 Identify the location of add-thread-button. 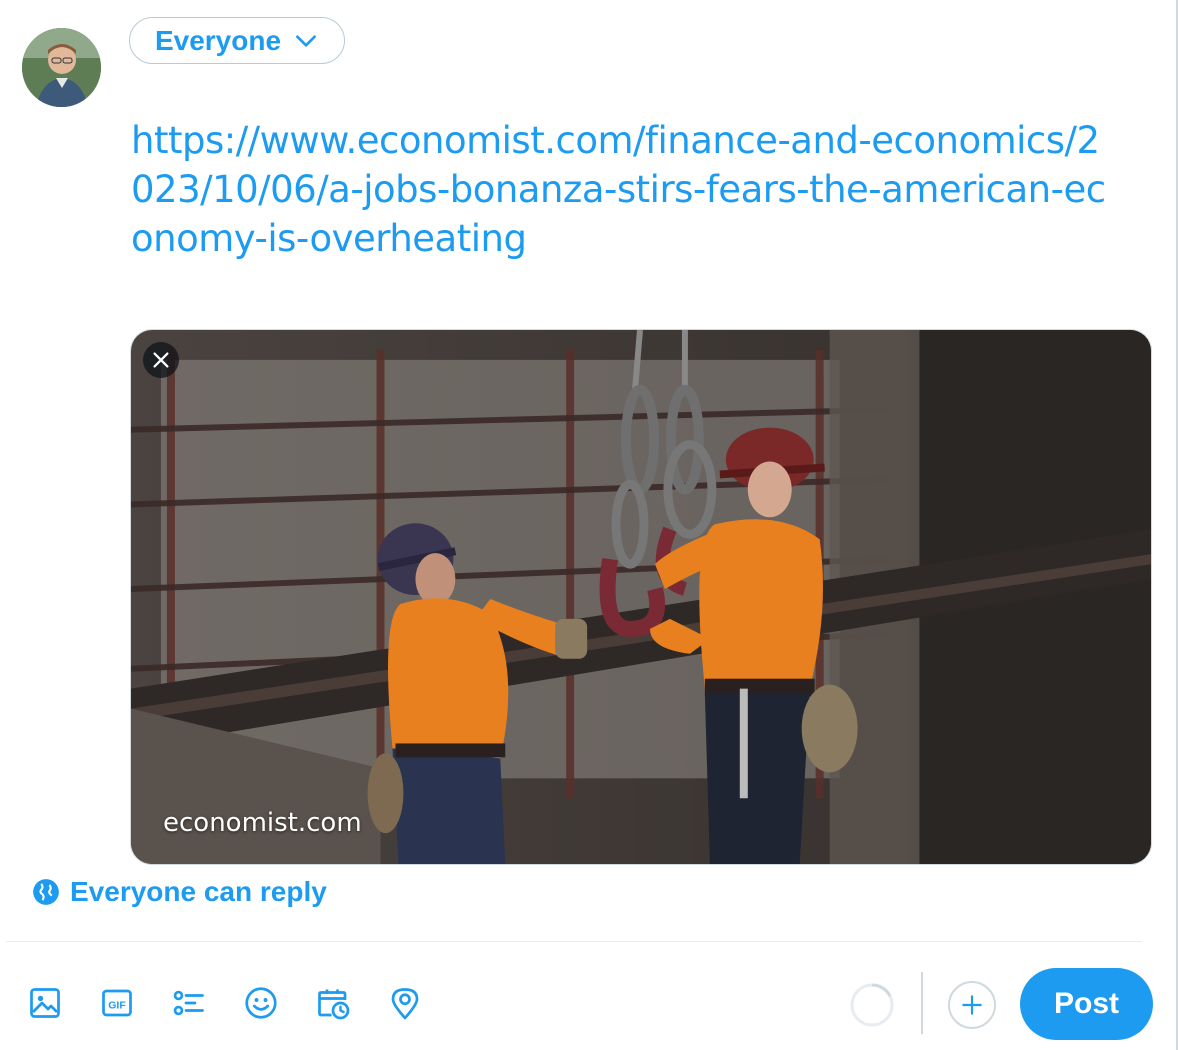
(972, 1005).